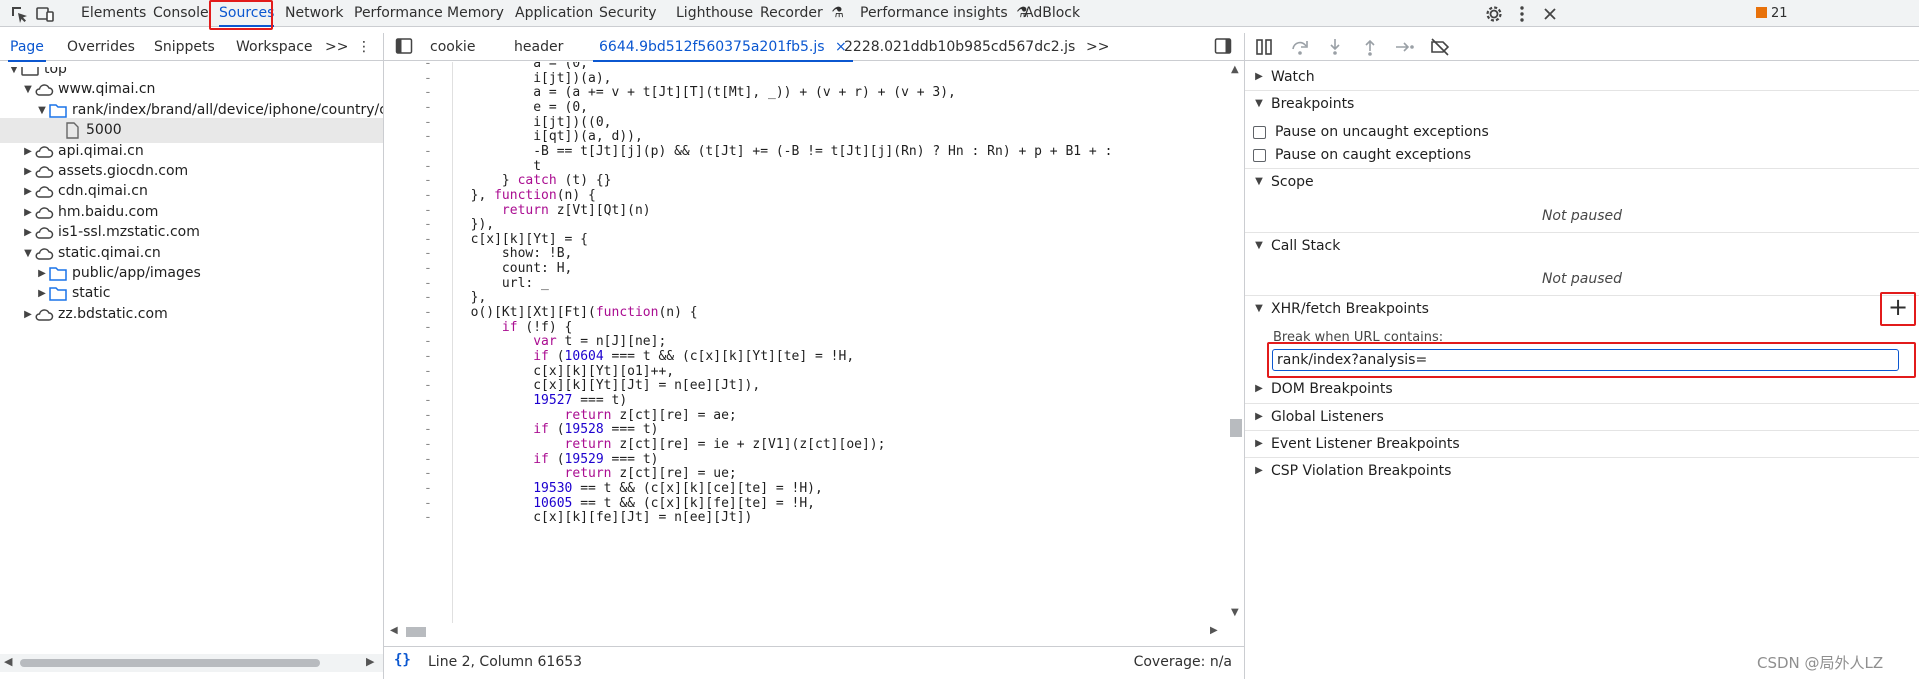 This screenshot has width=1919, height=679. What do you see at coordinates (1550, 14) in the screenshot?
I see `close-devtools-icon` at bounding box center [1550, 14].